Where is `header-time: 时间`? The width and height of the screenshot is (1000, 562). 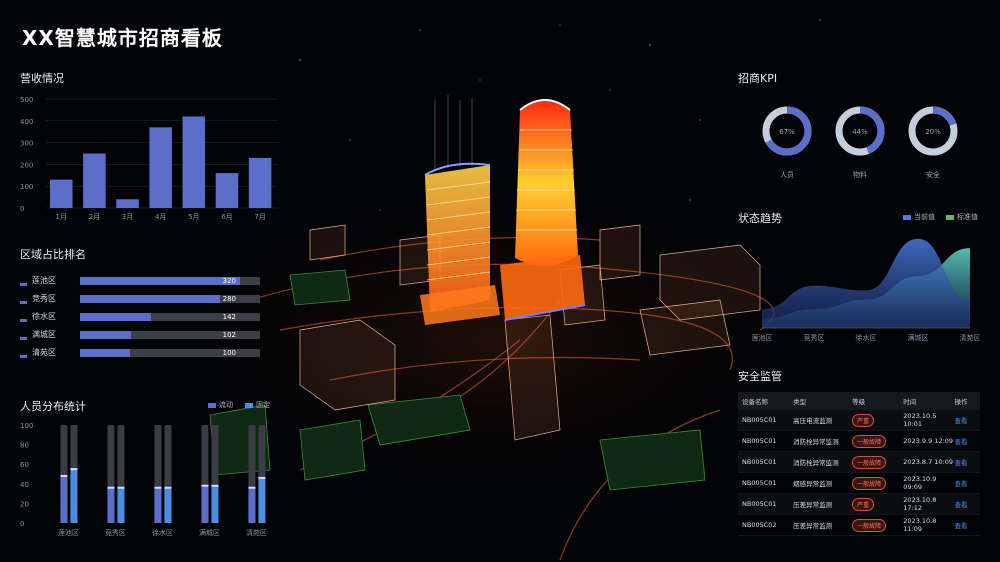
header-time: 时间 is located at coordinates (910, 402).